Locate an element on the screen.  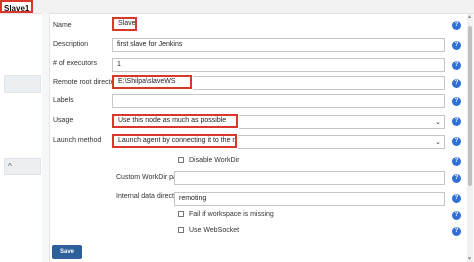
top-bar is located at coordinates (237, 7).